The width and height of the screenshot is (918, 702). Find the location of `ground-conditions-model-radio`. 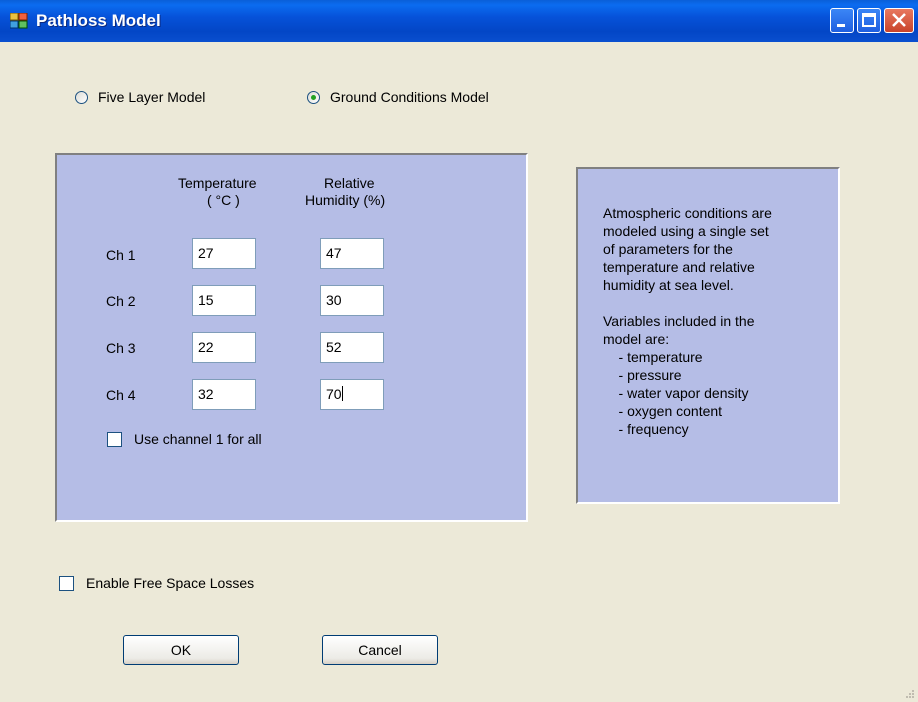

ground-conditions-model-radio is located at coordinates (313, 97).